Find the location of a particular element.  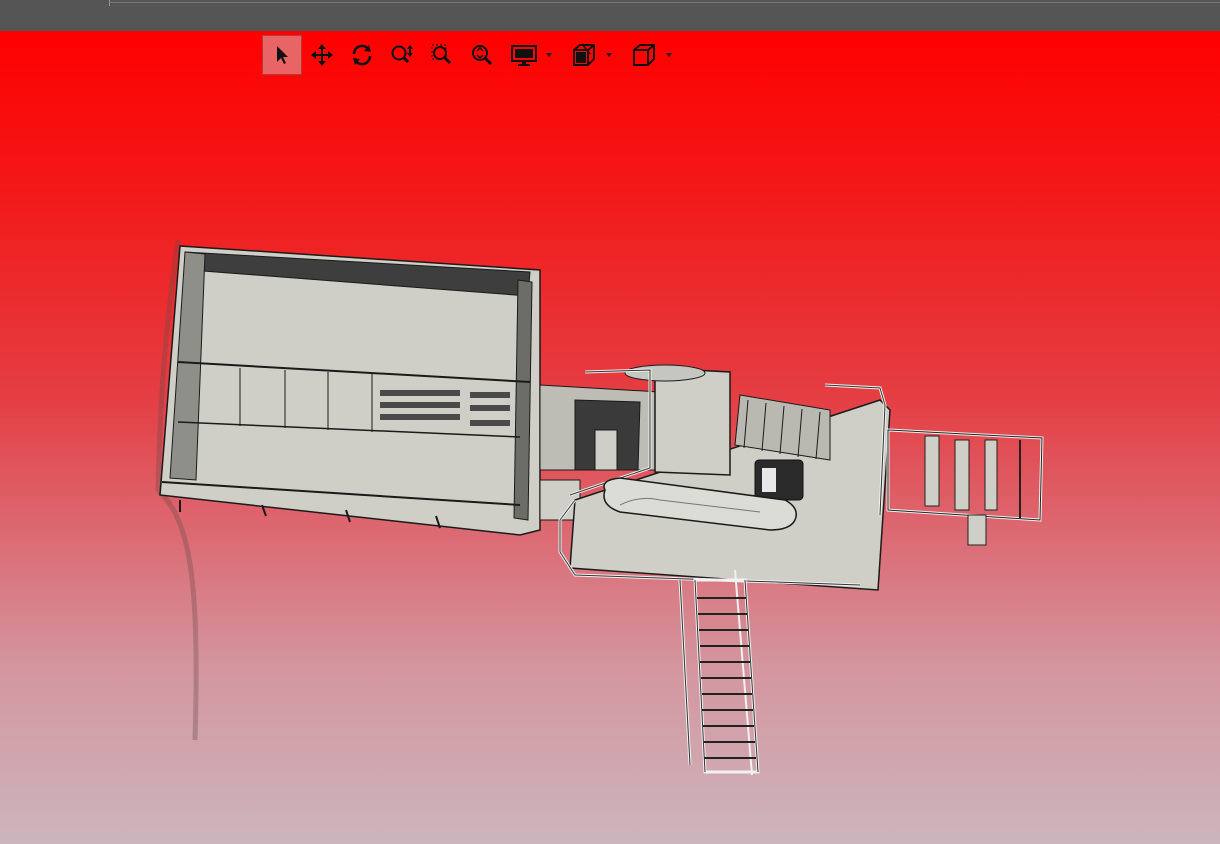

rotate-icon is located at coordinates (362, 55).